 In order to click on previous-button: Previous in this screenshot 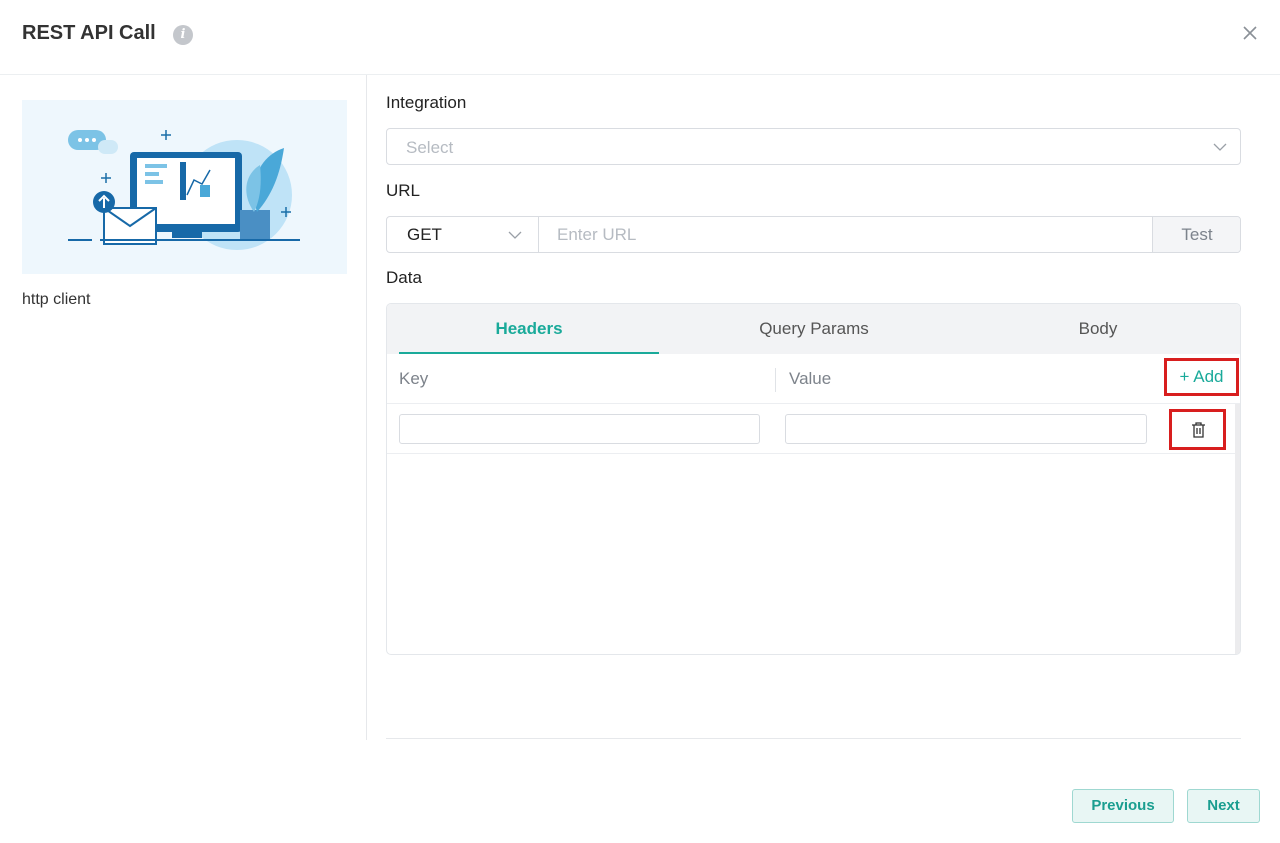, I will do `click(1123, 806)`.